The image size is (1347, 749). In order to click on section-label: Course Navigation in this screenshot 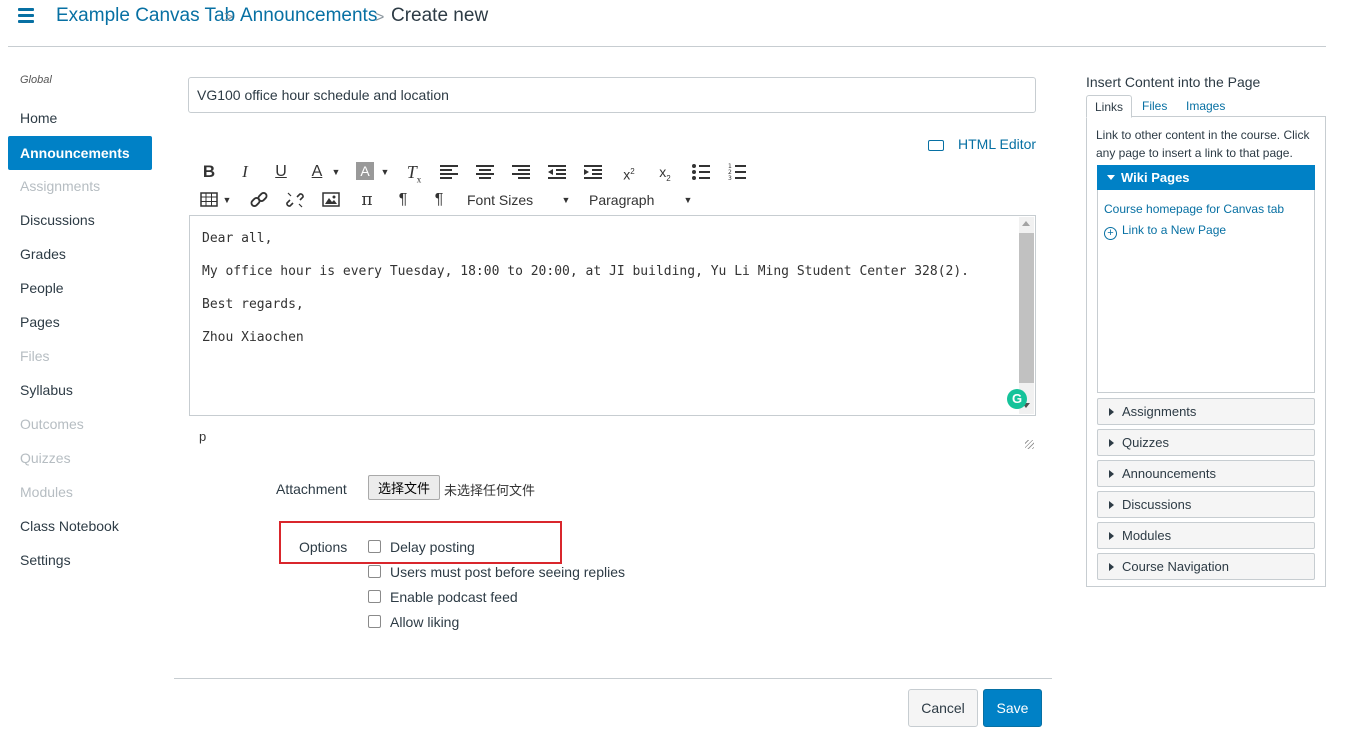, I will do `click(1175, 566)`.